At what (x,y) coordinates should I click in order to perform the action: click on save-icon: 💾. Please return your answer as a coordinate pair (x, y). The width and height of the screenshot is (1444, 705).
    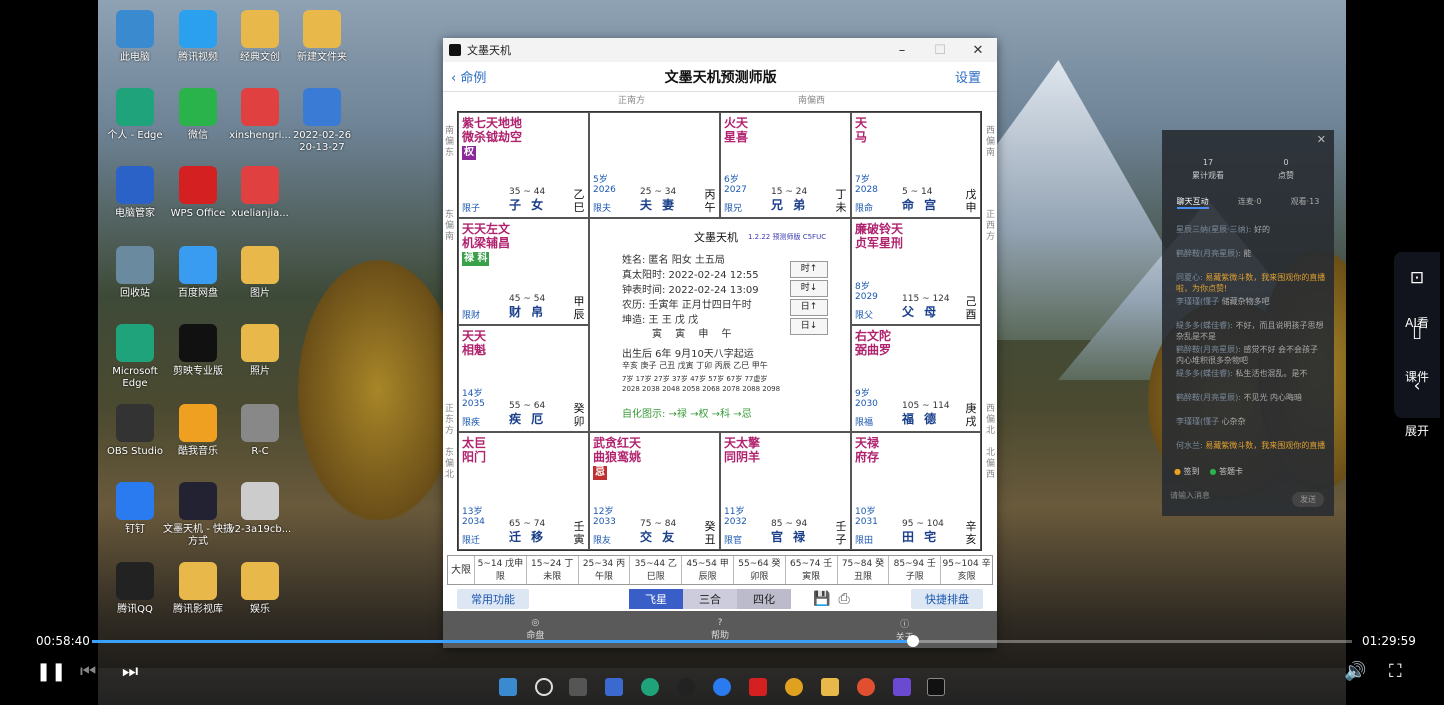
    Looking at the image, I should click on (821, 599).